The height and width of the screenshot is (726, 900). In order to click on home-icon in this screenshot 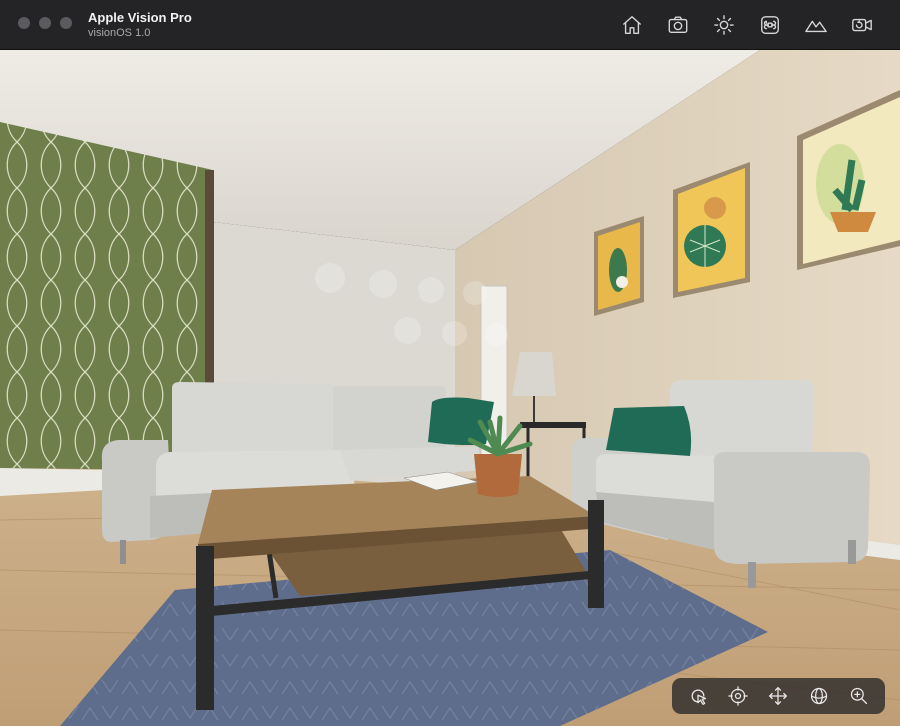, I will do `click(632, 25)`.